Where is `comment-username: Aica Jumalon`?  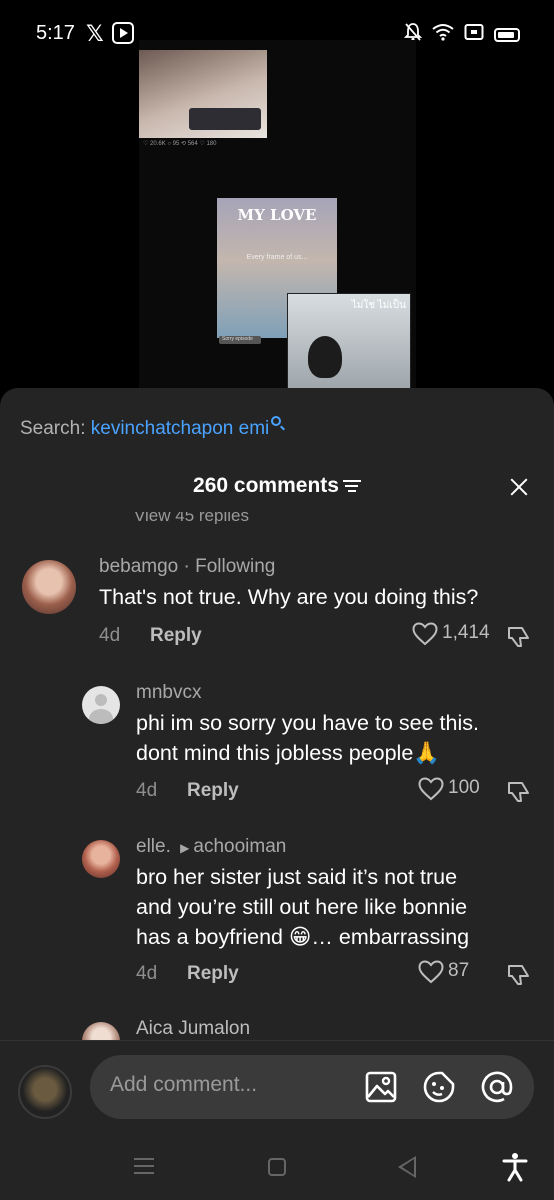 comment-username: Aica Jumalon is located at coordinates (193, 1029).